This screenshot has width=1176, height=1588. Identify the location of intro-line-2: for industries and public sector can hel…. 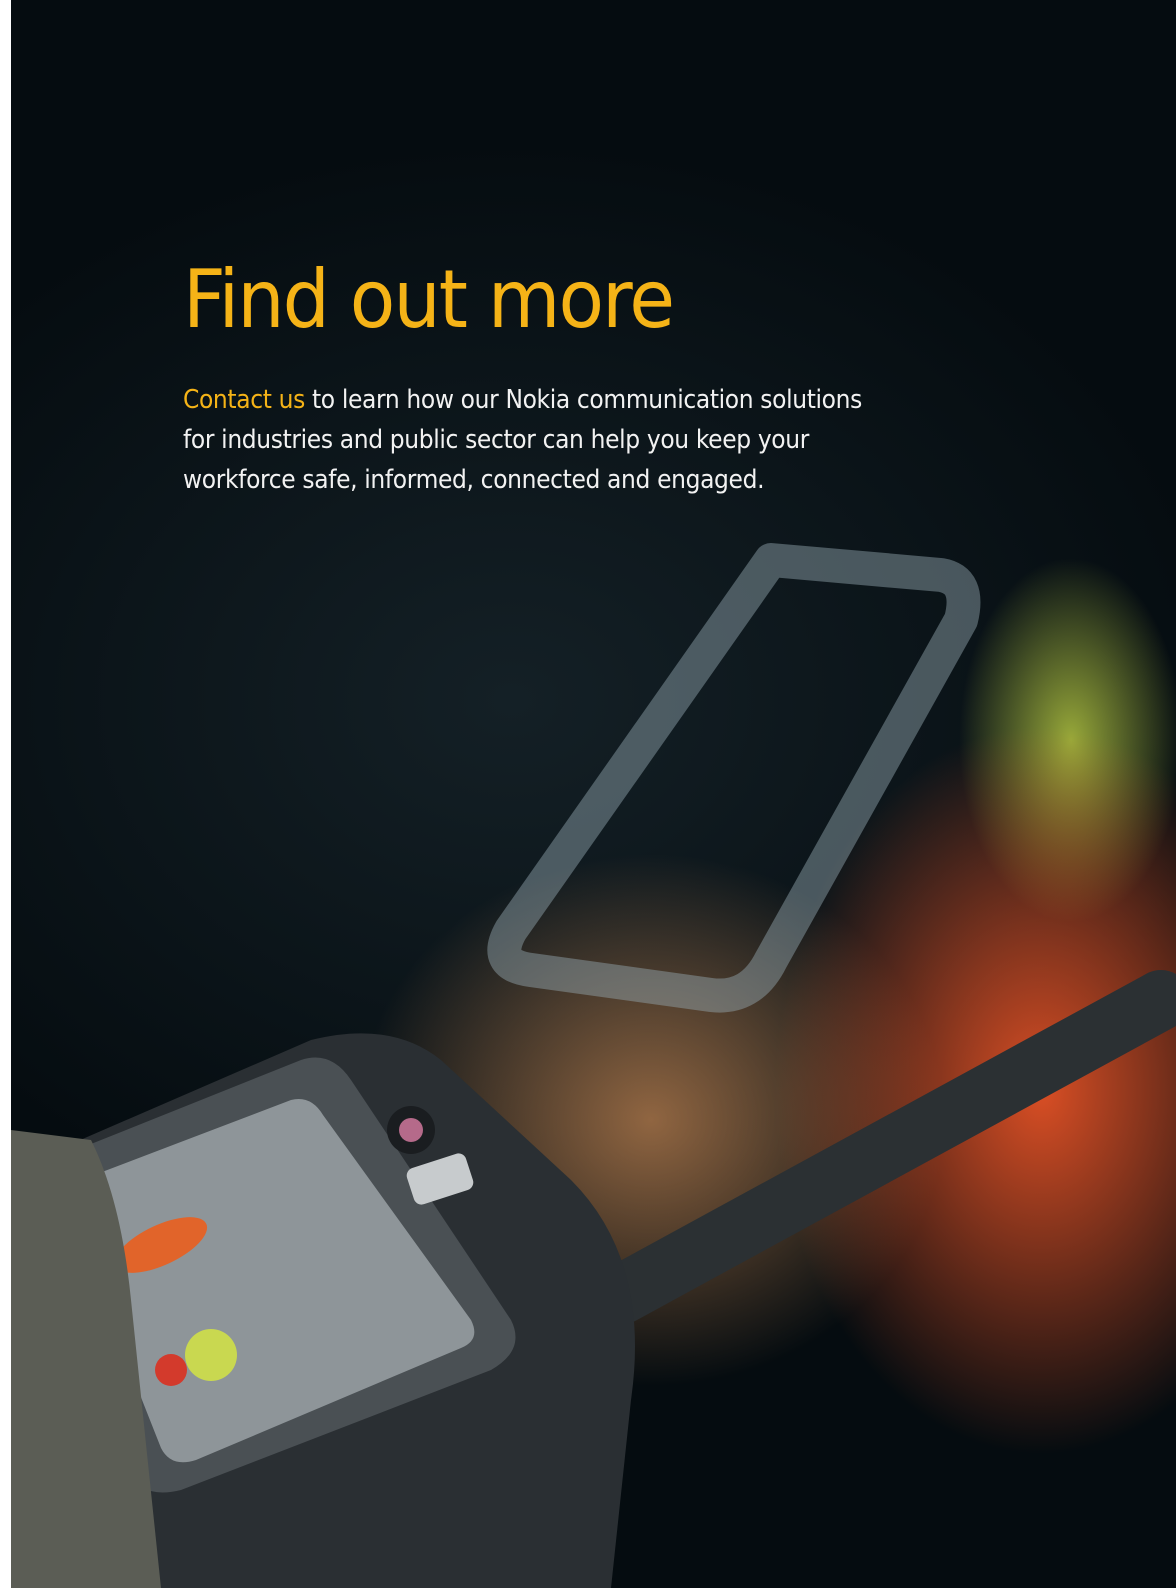
(496, 440).